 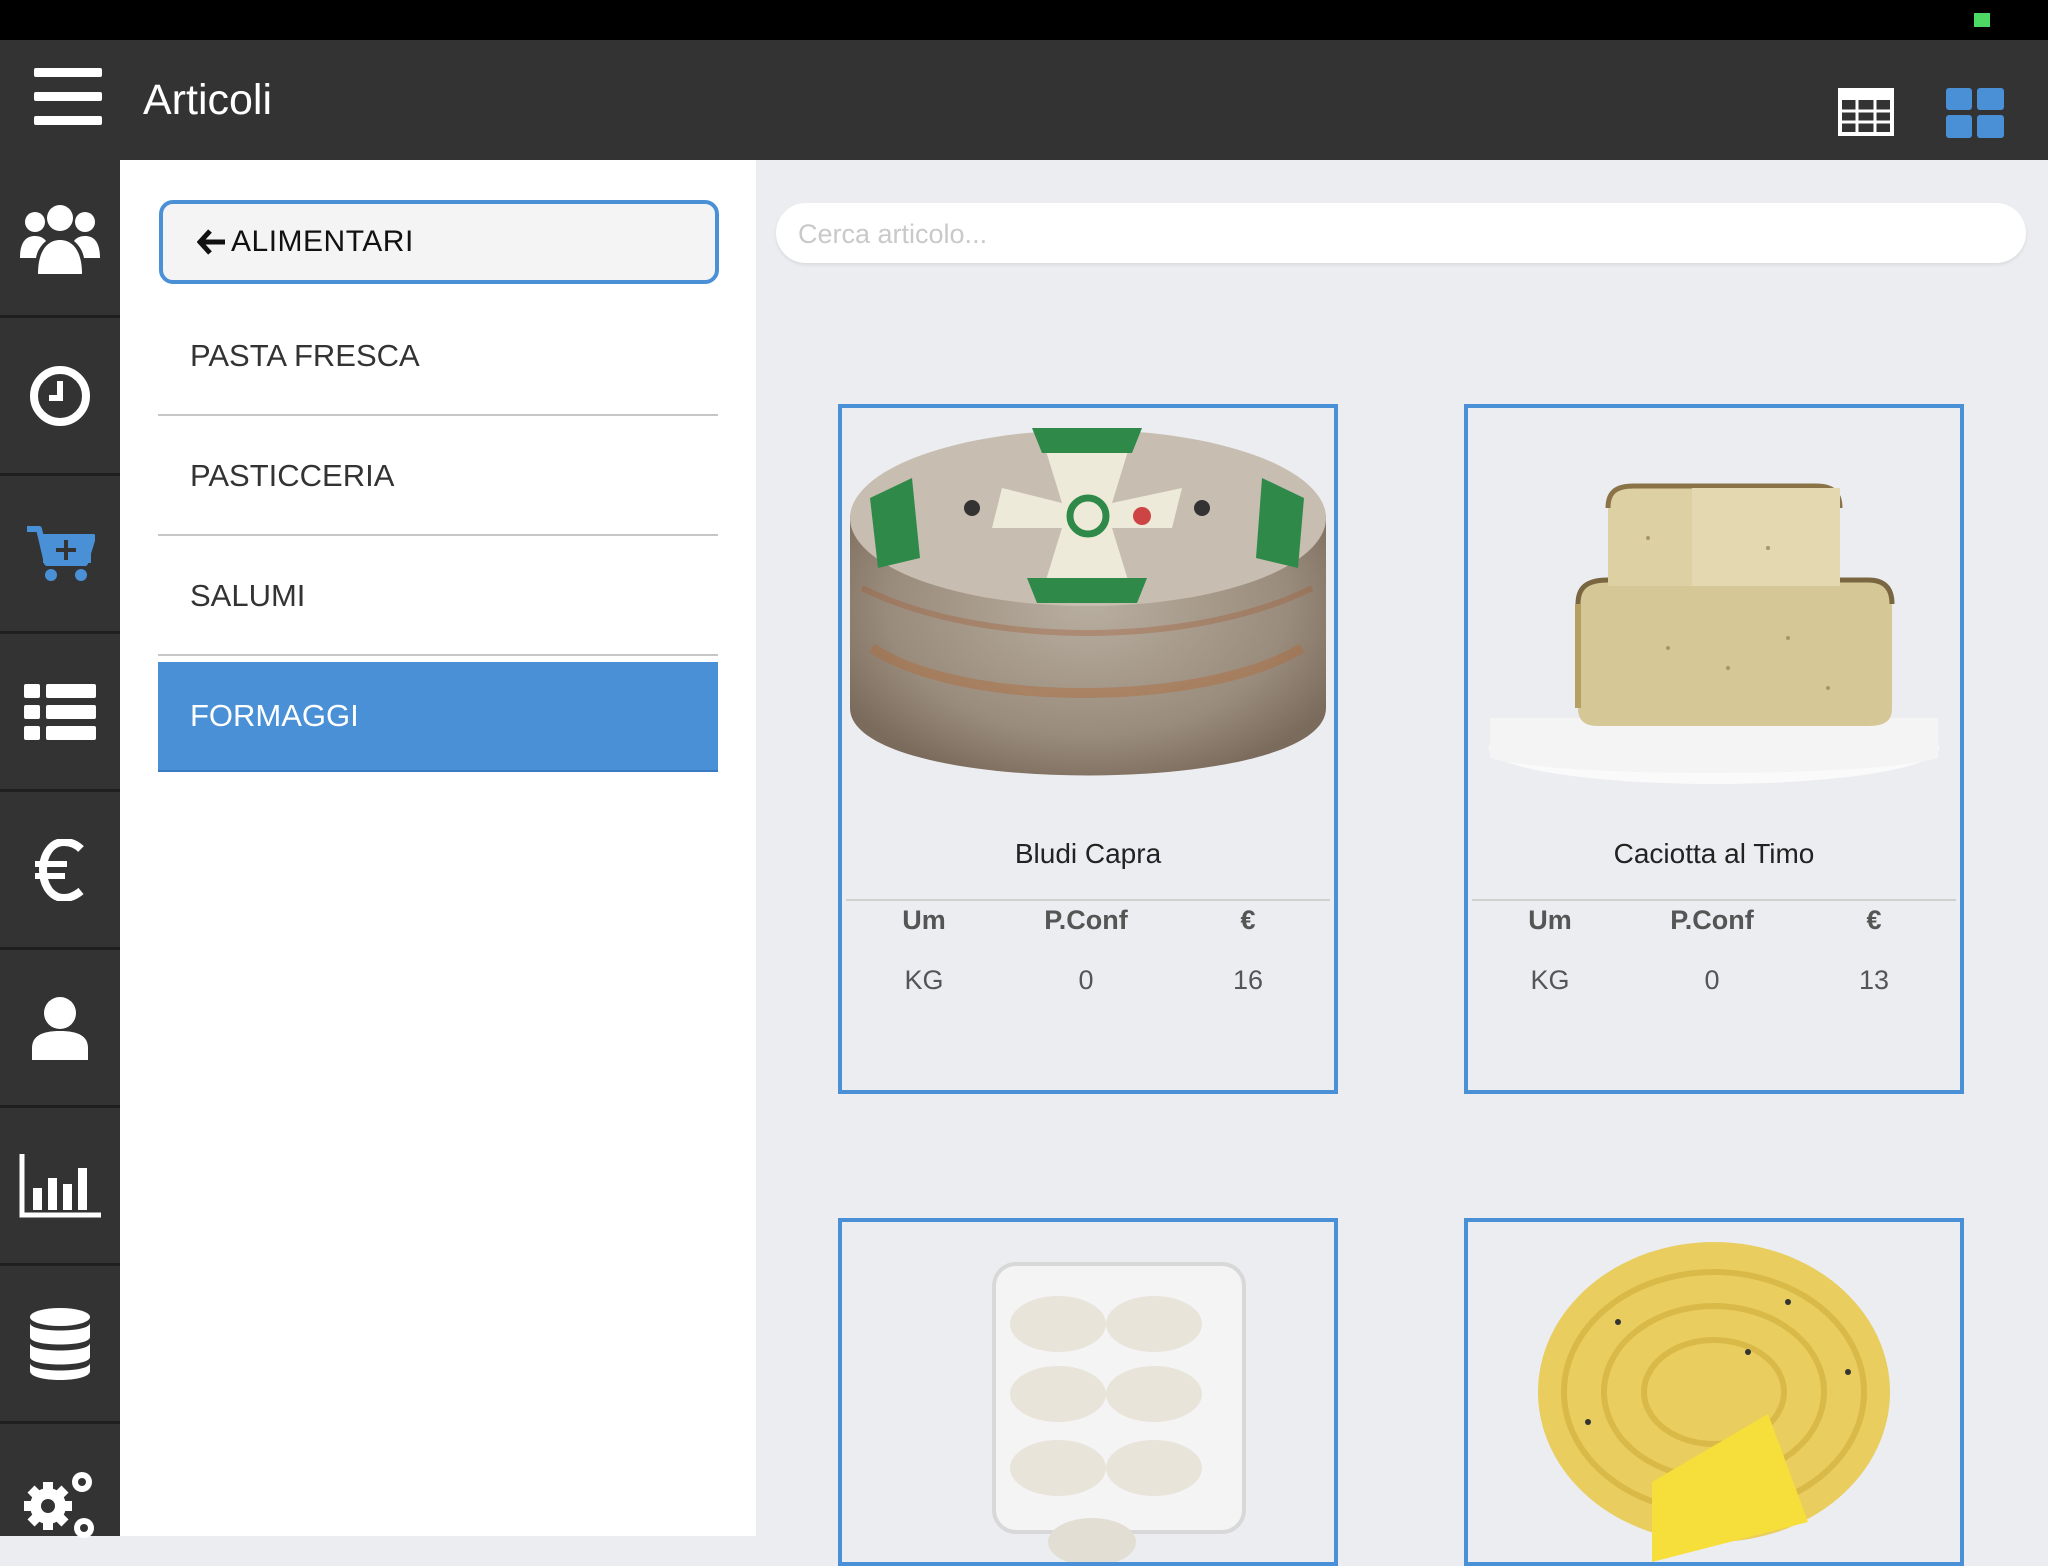 I want to click on sidebar-item-impostazioni, so click(x=60, y=1481).